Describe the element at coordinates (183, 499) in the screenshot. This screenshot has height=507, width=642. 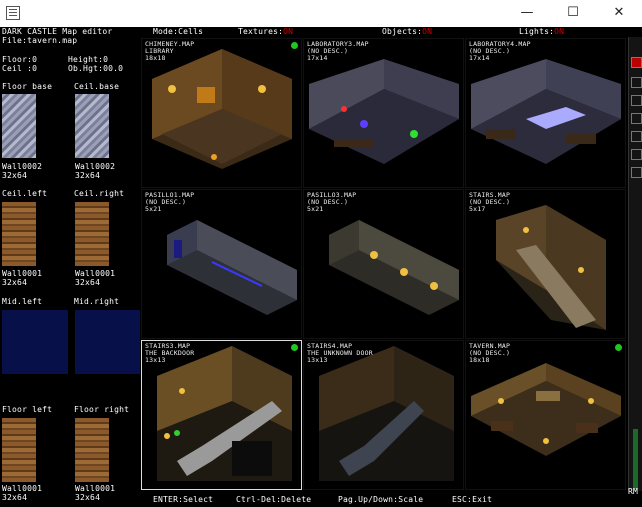
I see `help-enter: ENTER:Select` at that location.